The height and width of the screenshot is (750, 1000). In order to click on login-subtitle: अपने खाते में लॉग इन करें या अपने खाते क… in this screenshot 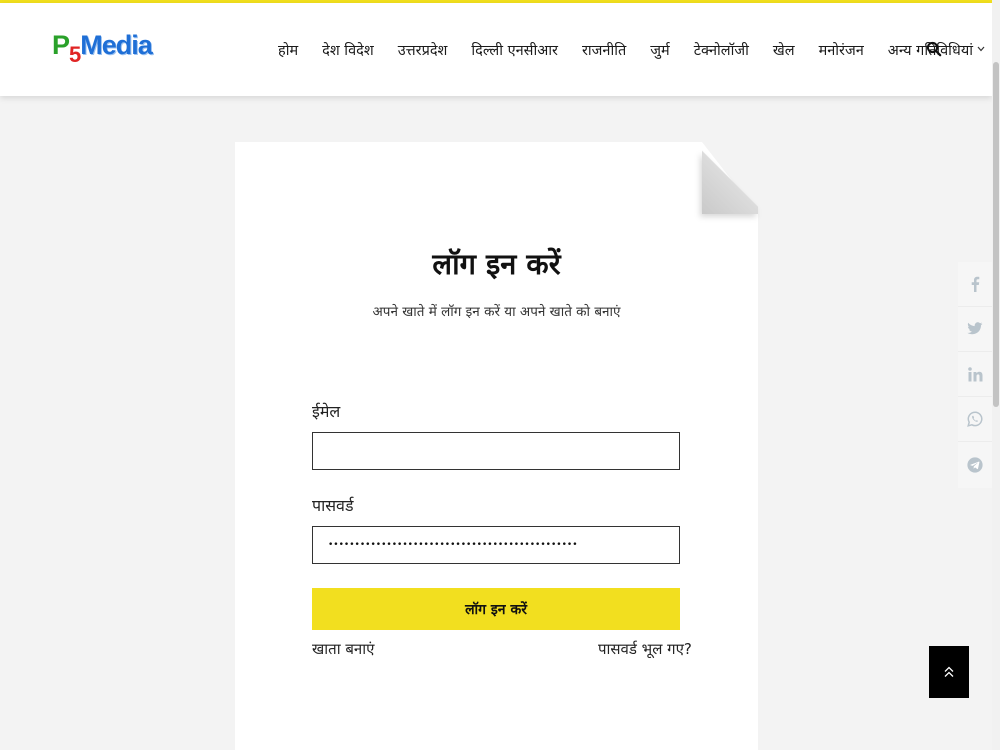, I will do `click(496, 312)`.